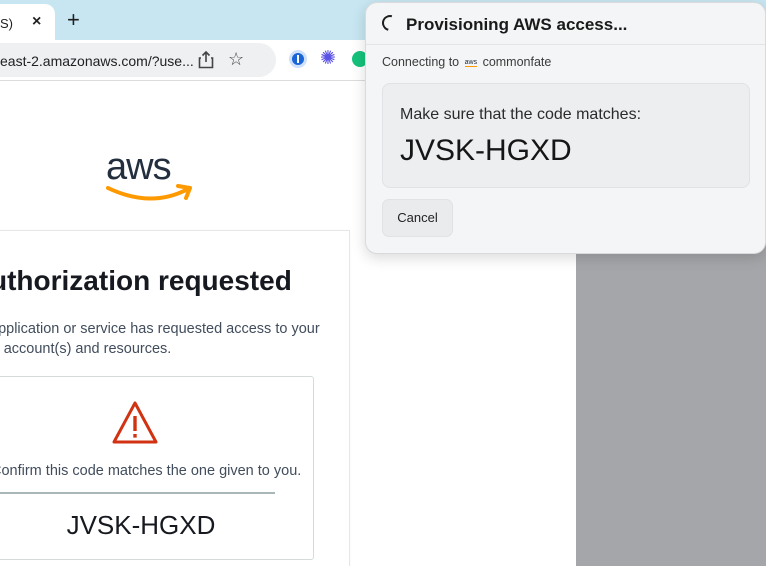  What do you see at coordinates (486, 150) in the screenshot?
I see `popup-device-code: JVSK-HGXD` at bounding box center [486, 150].